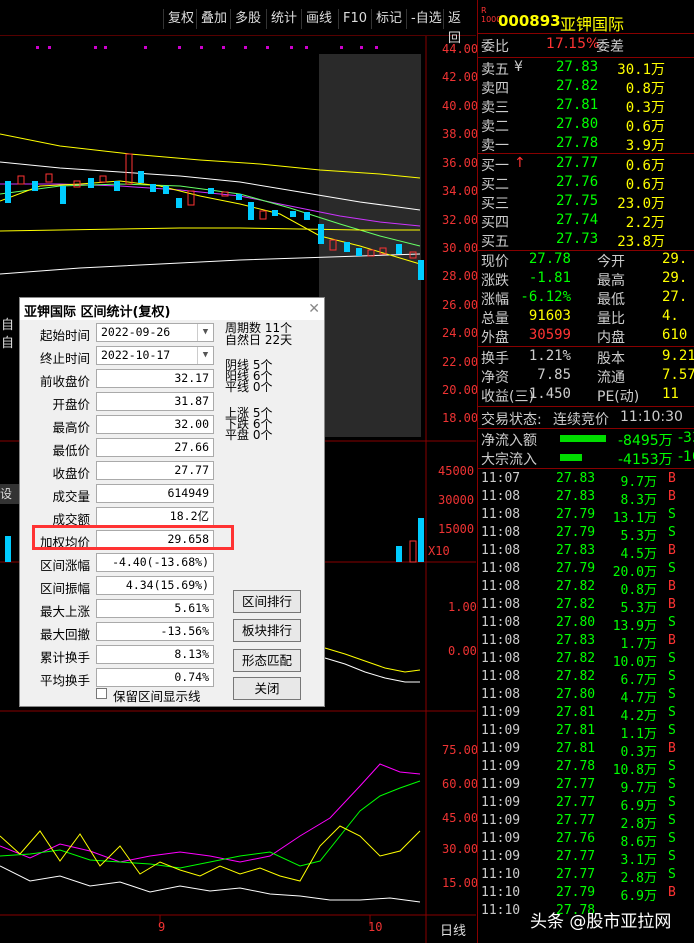 The image size is (694, 943). I want to click on close-button: 关闭, so click(267, 688).